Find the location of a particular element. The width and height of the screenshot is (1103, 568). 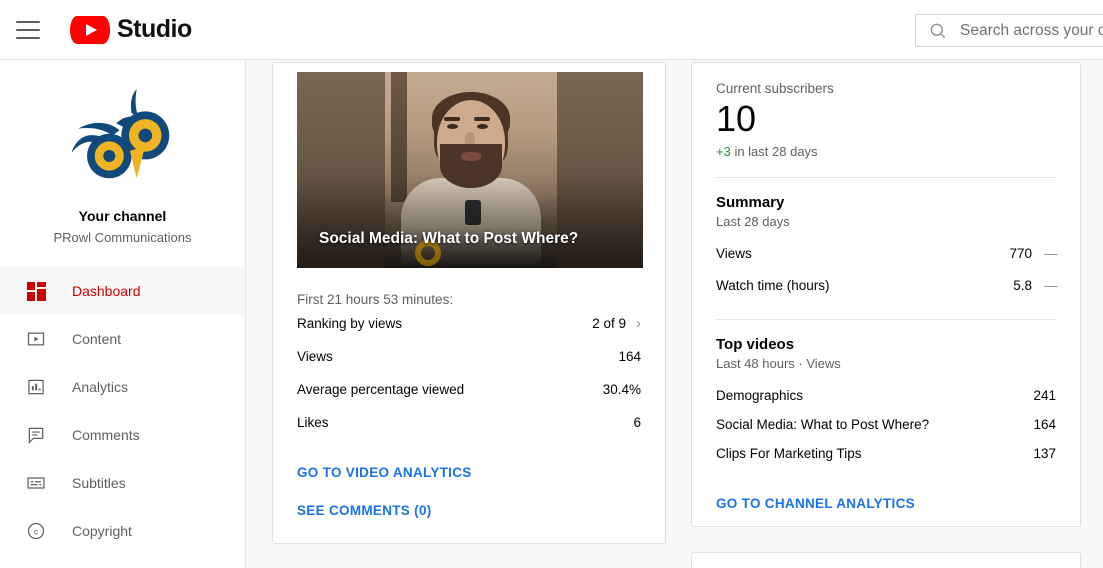

channel-name: PRowl Communications is located at coordinates (122, 237).